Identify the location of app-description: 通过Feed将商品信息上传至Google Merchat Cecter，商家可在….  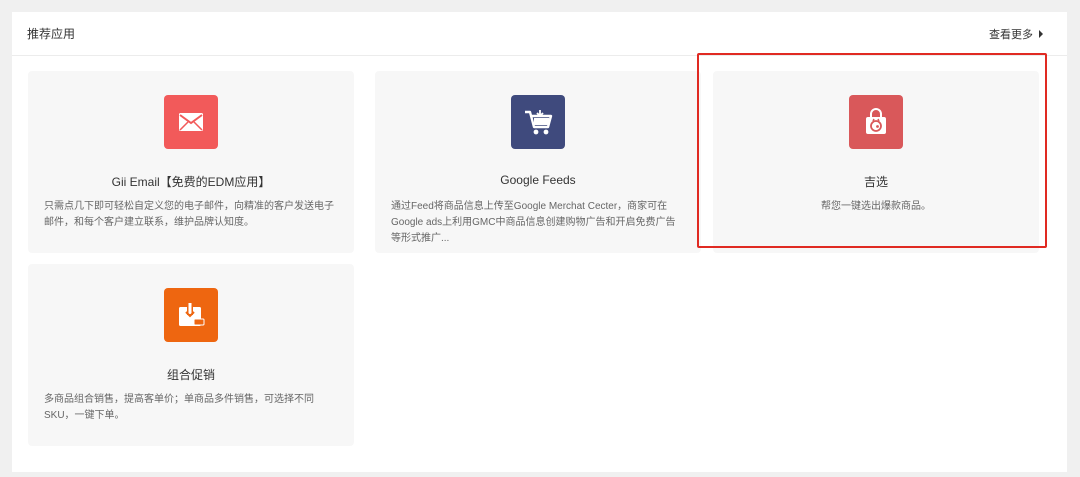
(533, 222).